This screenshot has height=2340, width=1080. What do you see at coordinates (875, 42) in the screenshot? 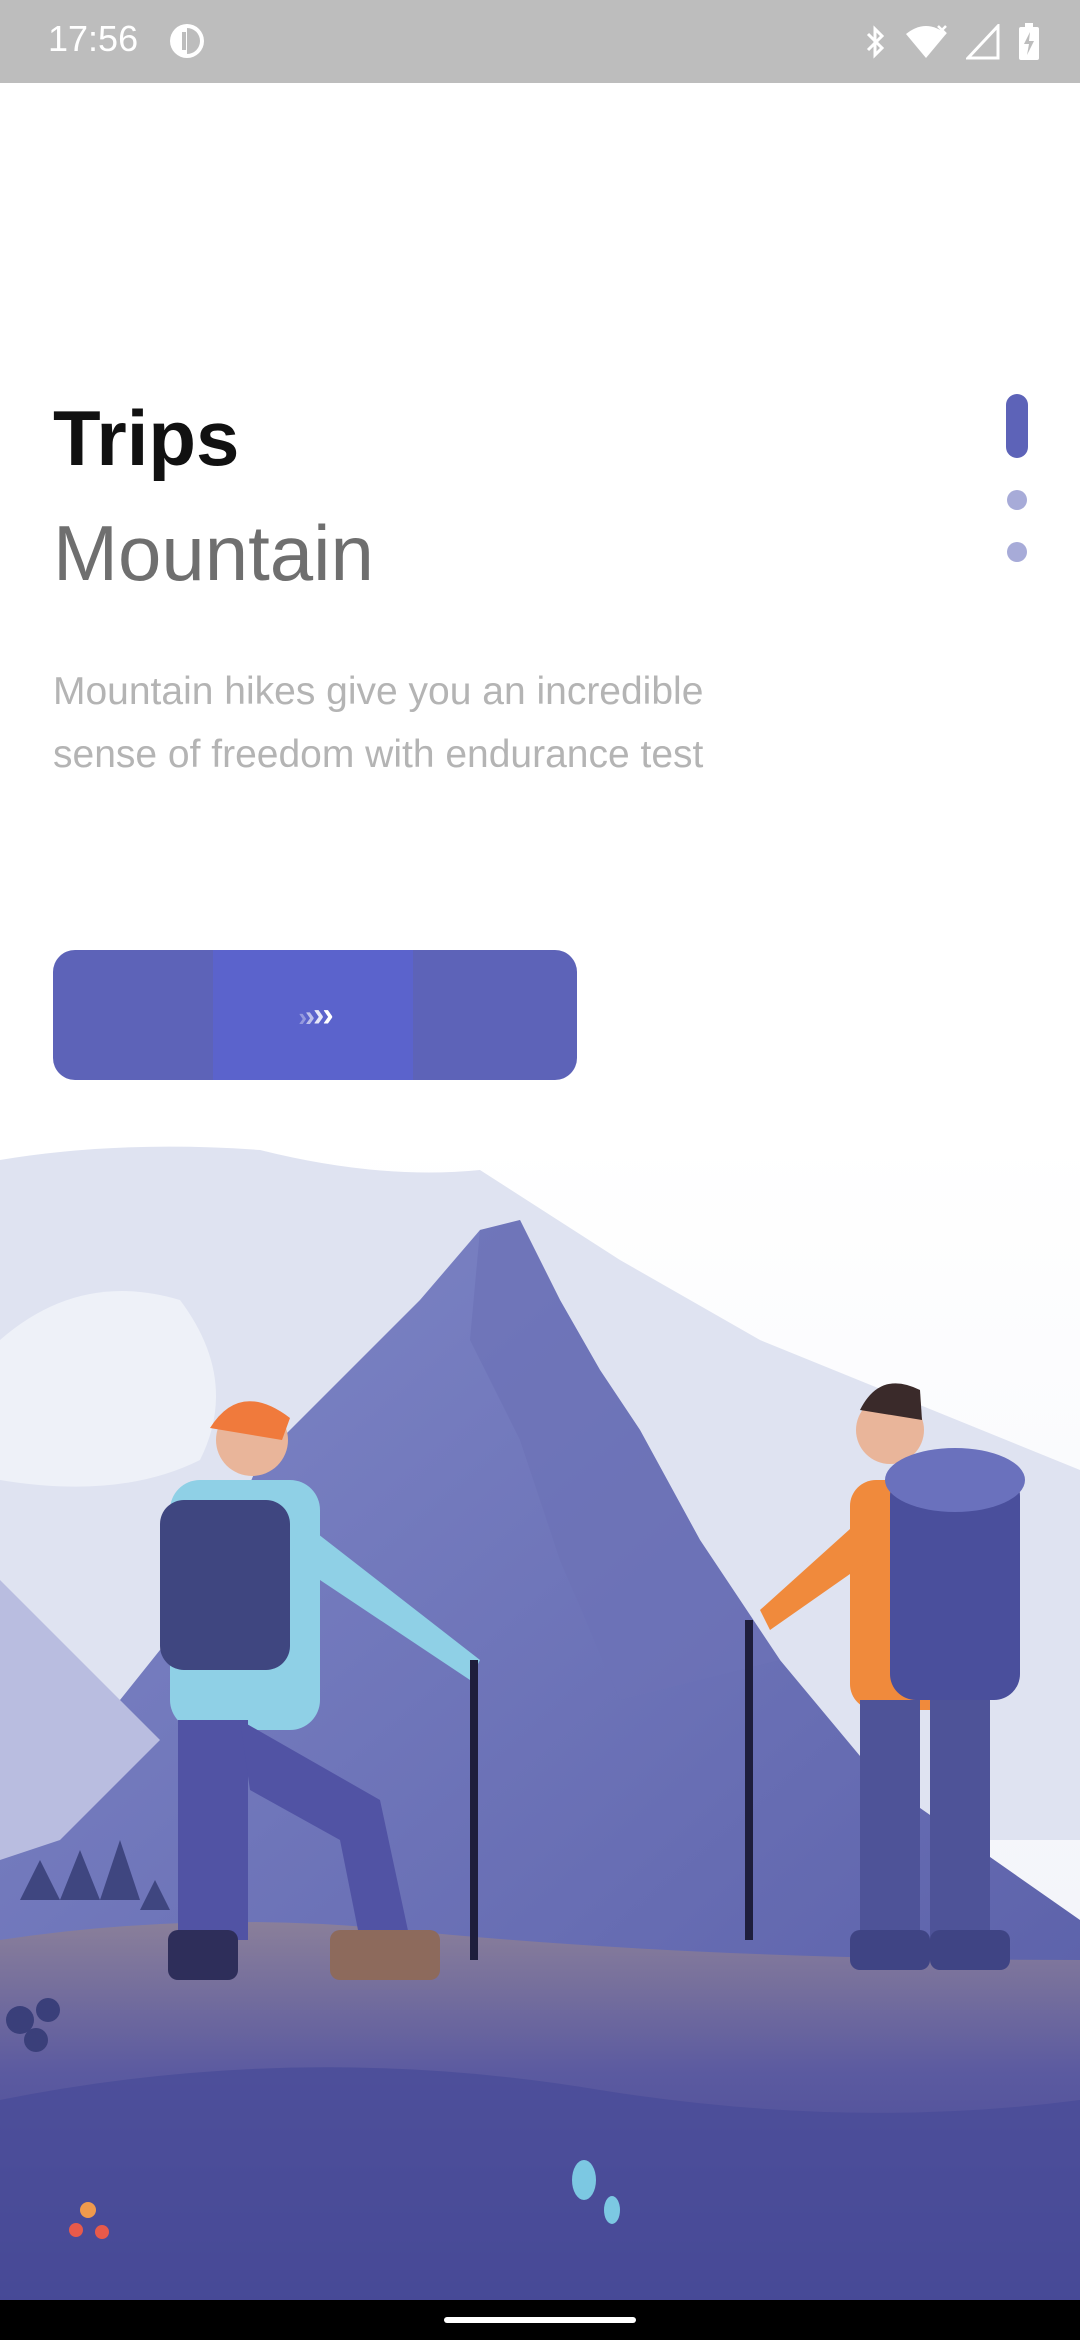
I see `bluetooth-icon` at bounding box center [875, 42].